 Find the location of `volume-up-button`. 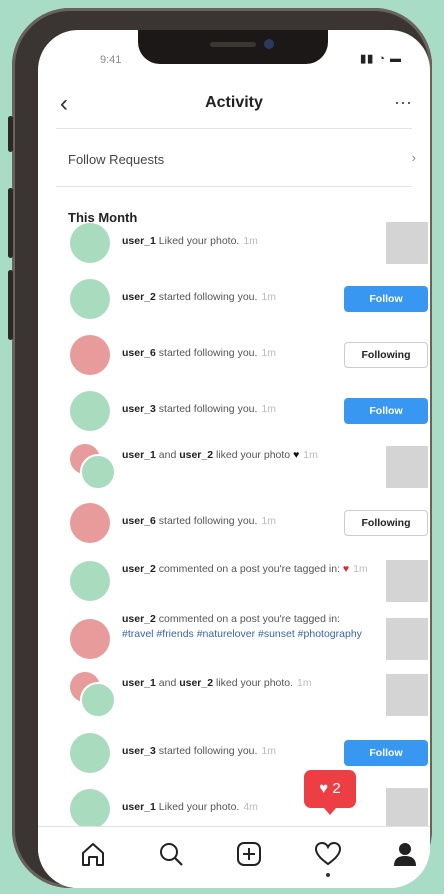

volume-up-button is located at coordinates (10, 223).